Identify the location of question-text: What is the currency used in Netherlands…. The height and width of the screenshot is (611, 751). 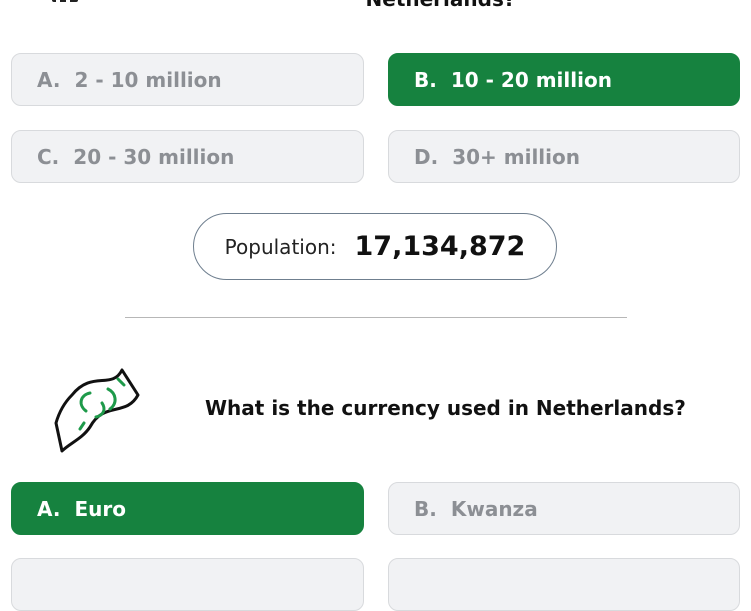
(445, 408).